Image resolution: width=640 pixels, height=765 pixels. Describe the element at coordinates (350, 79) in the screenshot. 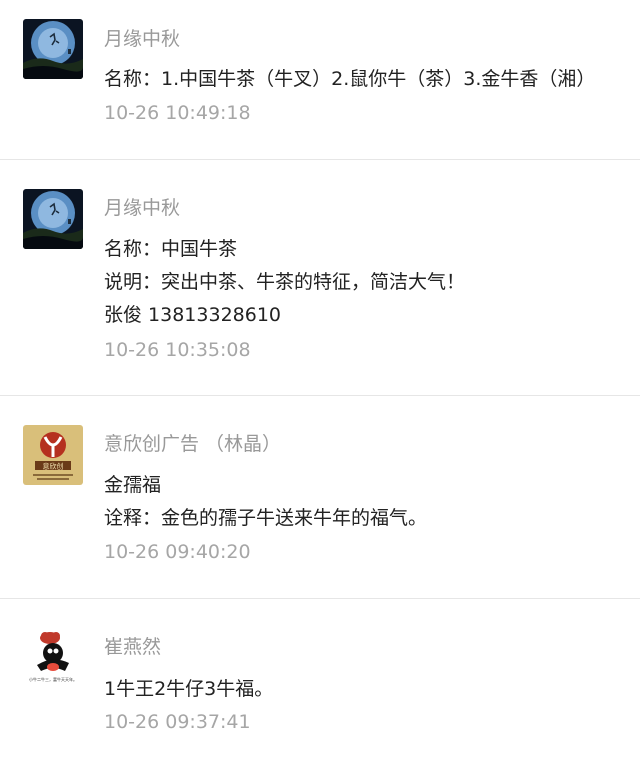

I see `comment-text-line: 名称：1.中国牛茶（牛叉）2.鼠你牛（茶）3.金牛香（湘）` at that location.